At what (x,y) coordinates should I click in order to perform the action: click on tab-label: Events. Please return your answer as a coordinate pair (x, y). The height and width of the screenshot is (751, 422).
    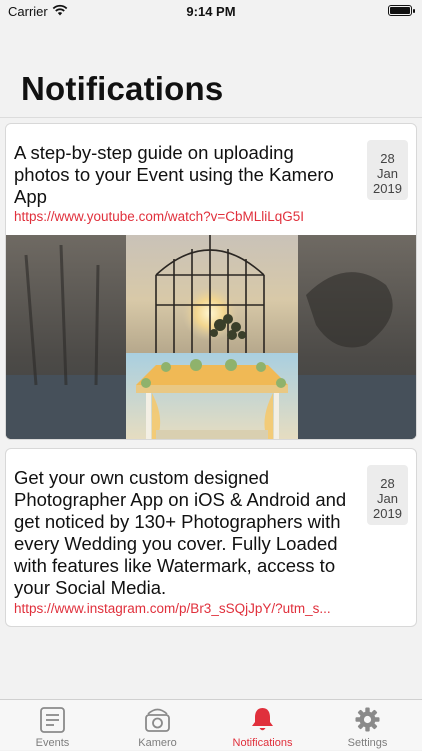
    Looking at the image, I should click on (52, 743).